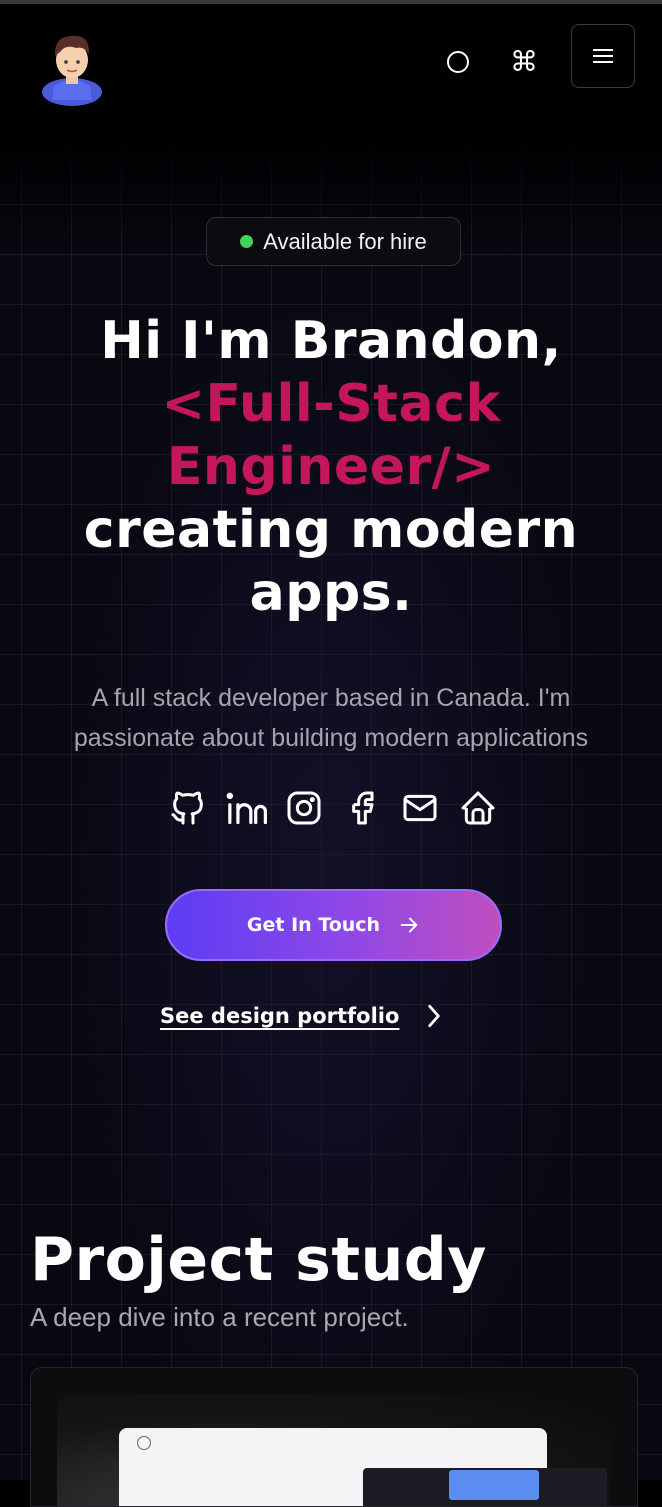  I want to click on project-card, so click(334, 1437).